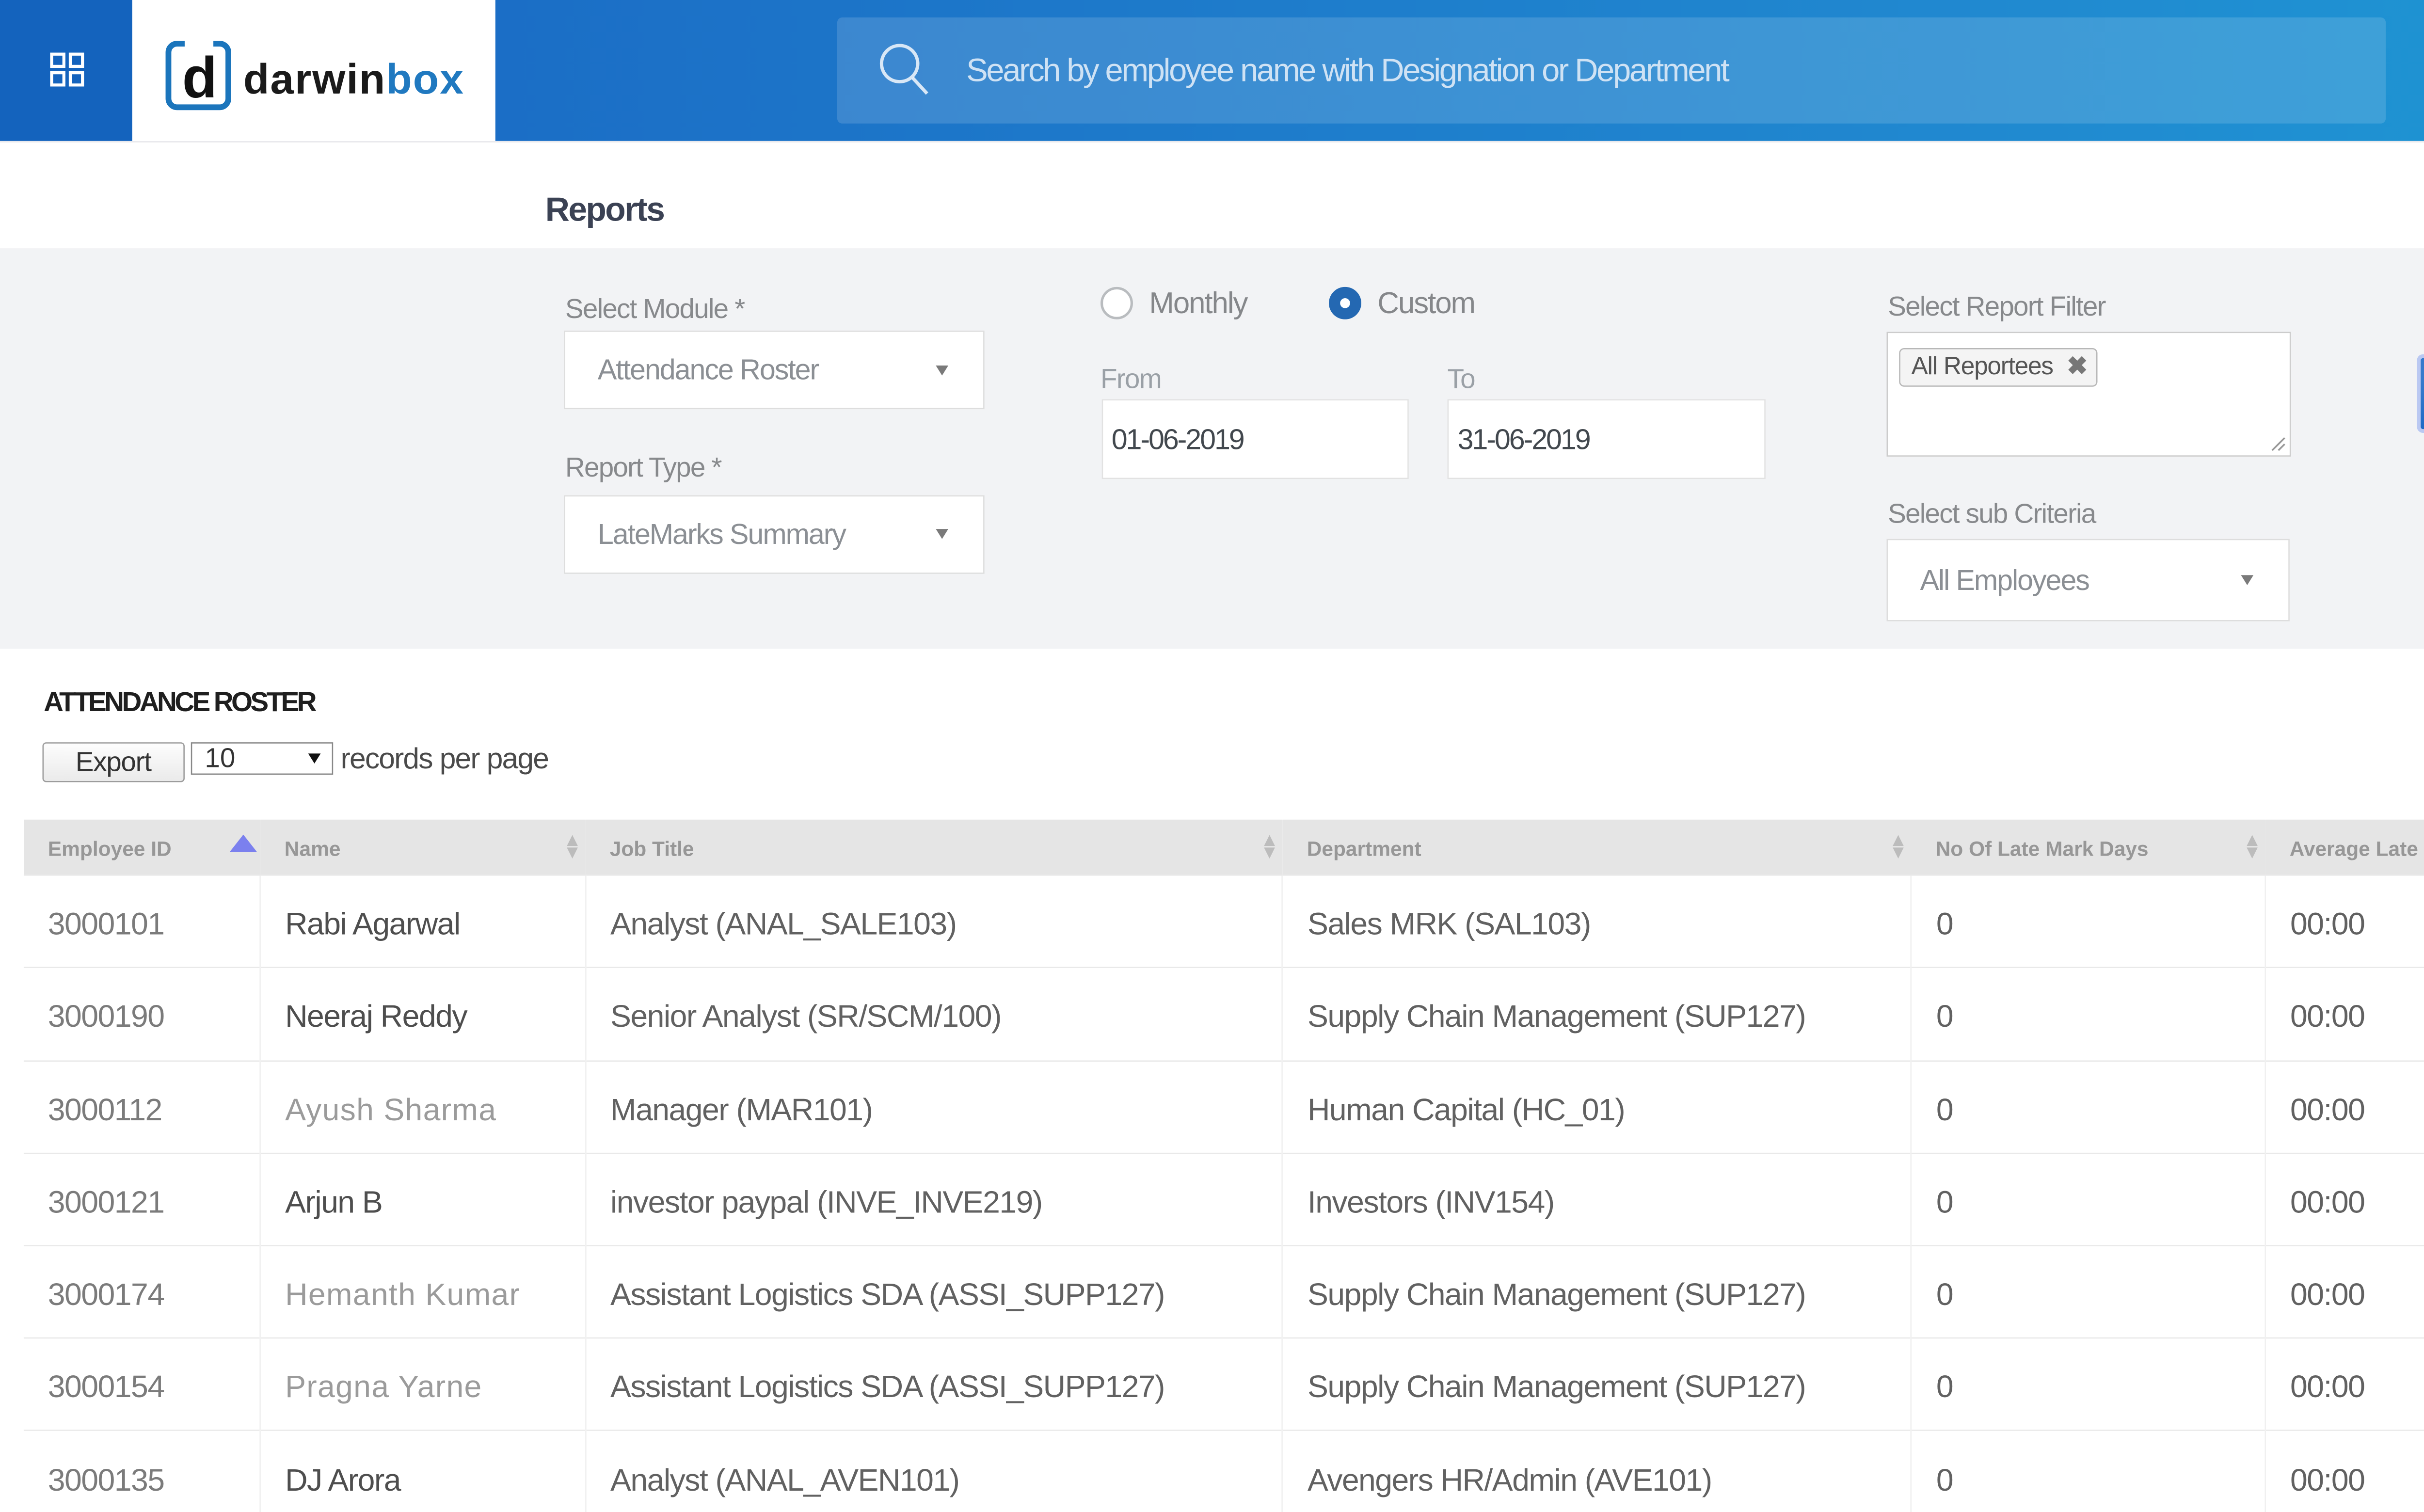  Describe the element at coordinates (199, 78) in the screenshot. I see `svg-text: d` at that location.